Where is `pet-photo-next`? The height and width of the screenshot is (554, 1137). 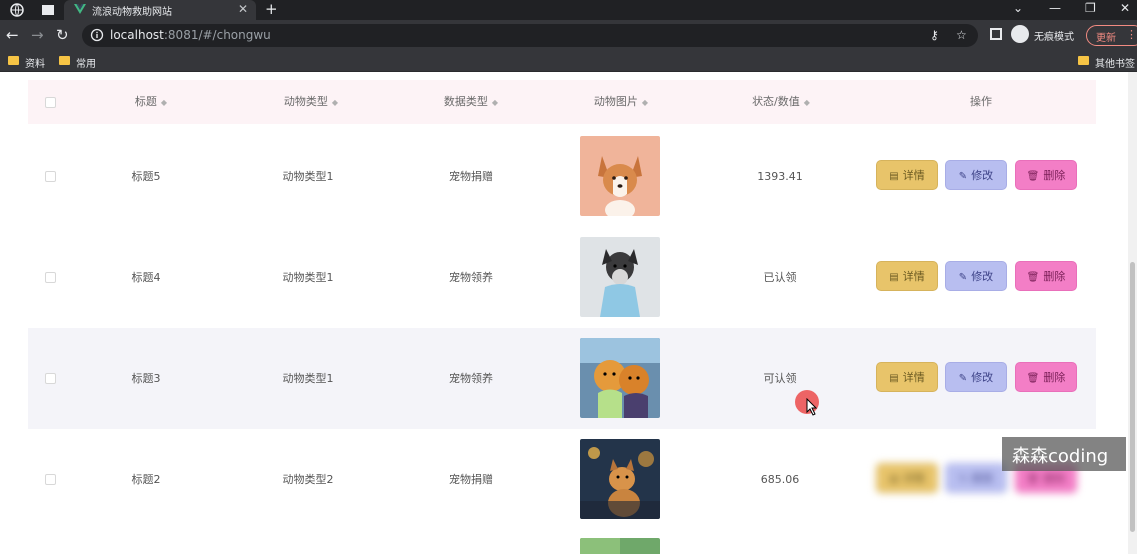 pet-photo-next is located at coordinates (620, 546).